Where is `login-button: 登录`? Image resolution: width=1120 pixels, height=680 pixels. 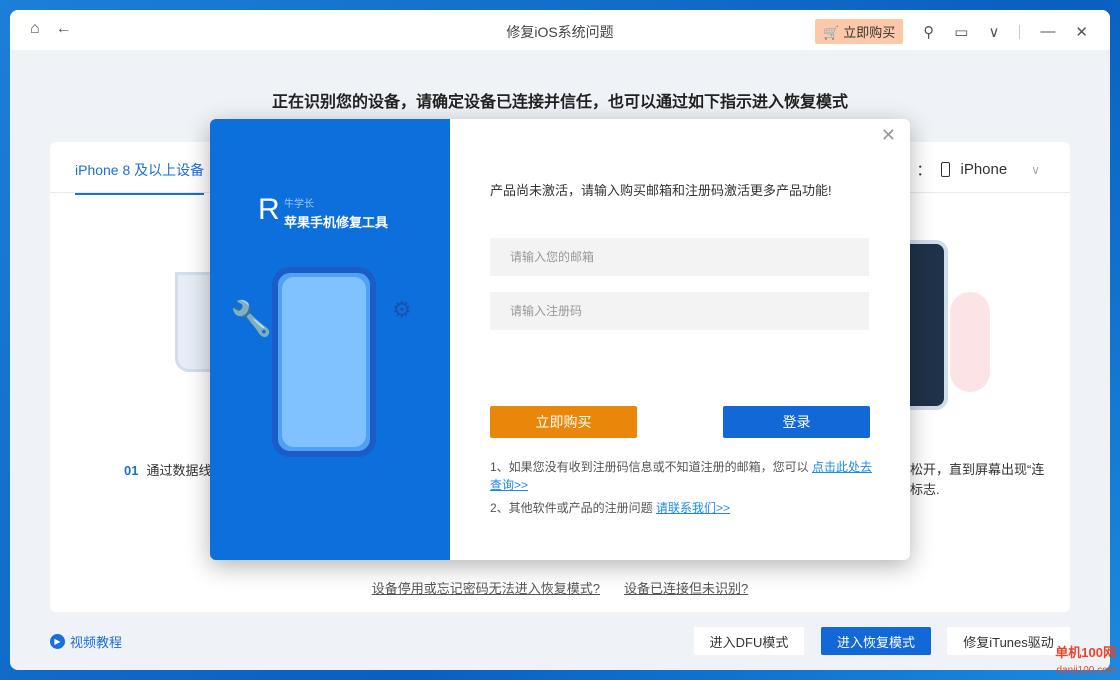
login-button: 登录 is located at coordinates (796, 422).